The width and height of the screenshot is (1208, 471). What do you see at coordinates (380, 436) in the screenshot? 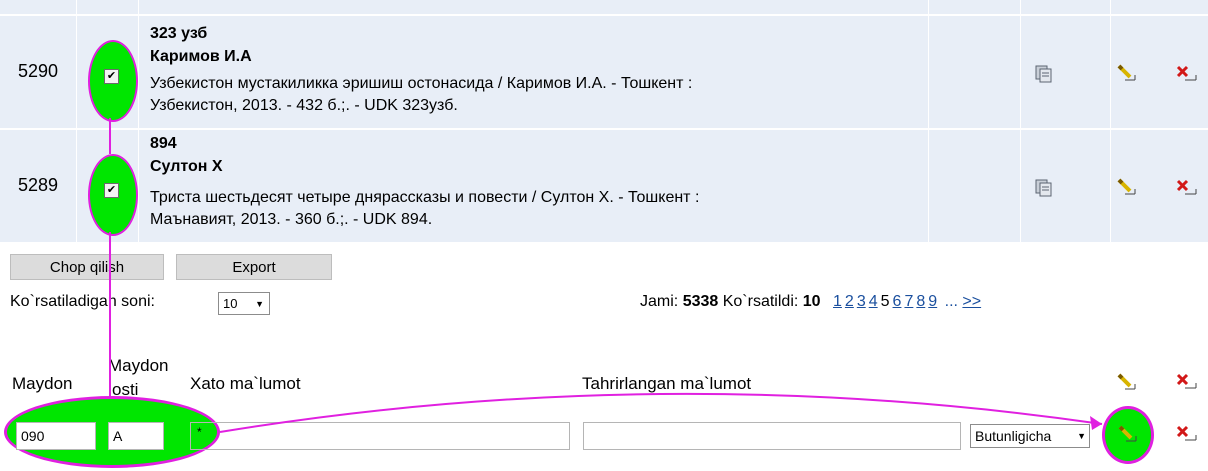
I see `wrong-data-input: *` at bounding box center [380, 436].